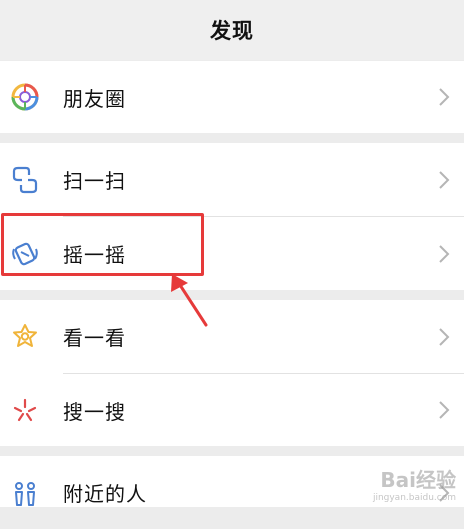 The height and width of the screenshot is (529, 464). Describe the element at coordinates (232, 336) in the screenshot. I see `list-item-top-stories: 看一看` at that location.